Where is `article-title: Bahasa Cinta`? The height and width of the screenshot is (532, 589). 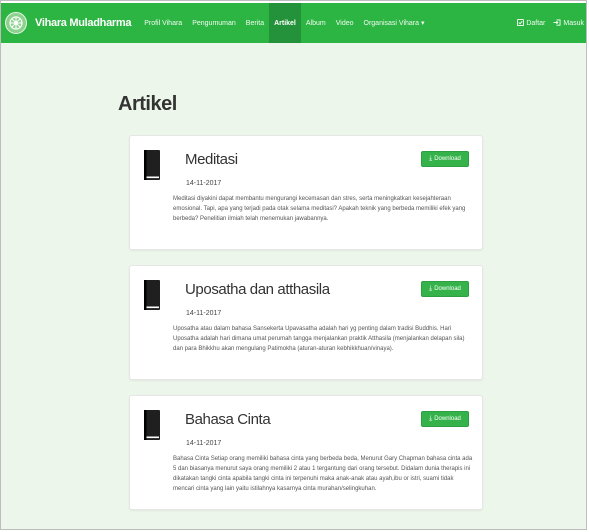 article-title: Bahasa Cinta is located at coordinates (228, 419).